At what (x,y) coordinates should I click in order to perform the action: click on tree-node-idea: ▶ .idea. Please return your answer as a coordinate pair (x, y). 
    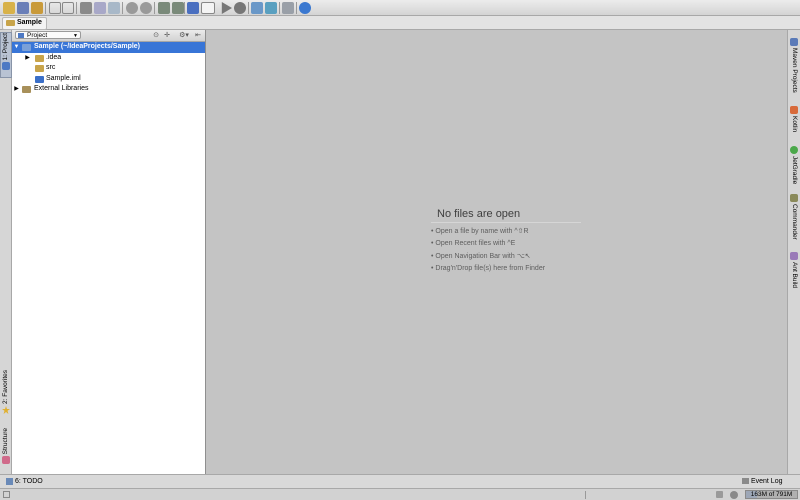
    Looking at the image, I should click on (108, 58).